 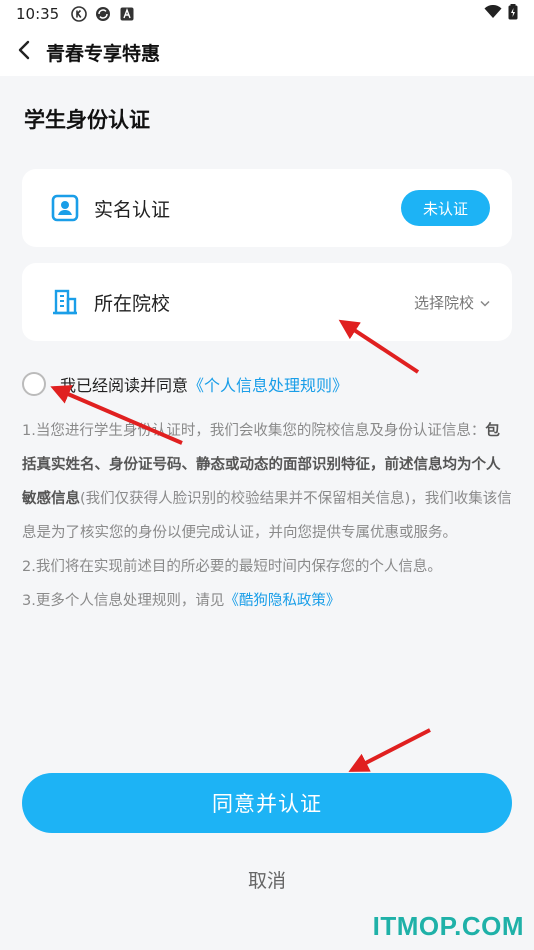 I want to click on section-title: 学生身份认证, so click(x=87, y=120).